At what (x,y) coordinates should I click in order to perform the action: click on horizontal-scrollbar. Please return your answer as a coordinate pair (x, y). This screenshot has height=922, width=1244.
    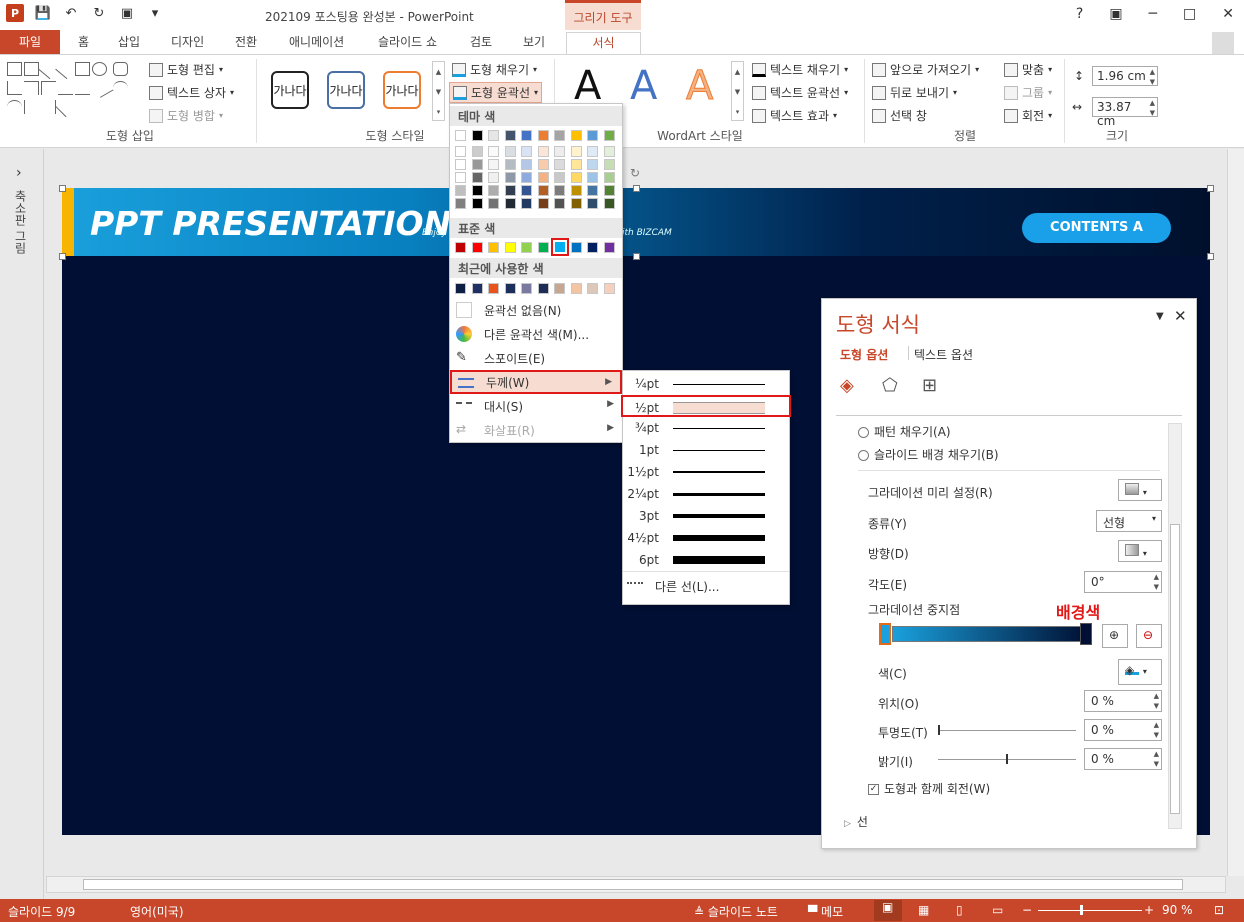
    Looking at the image, I should click on (636, 884).